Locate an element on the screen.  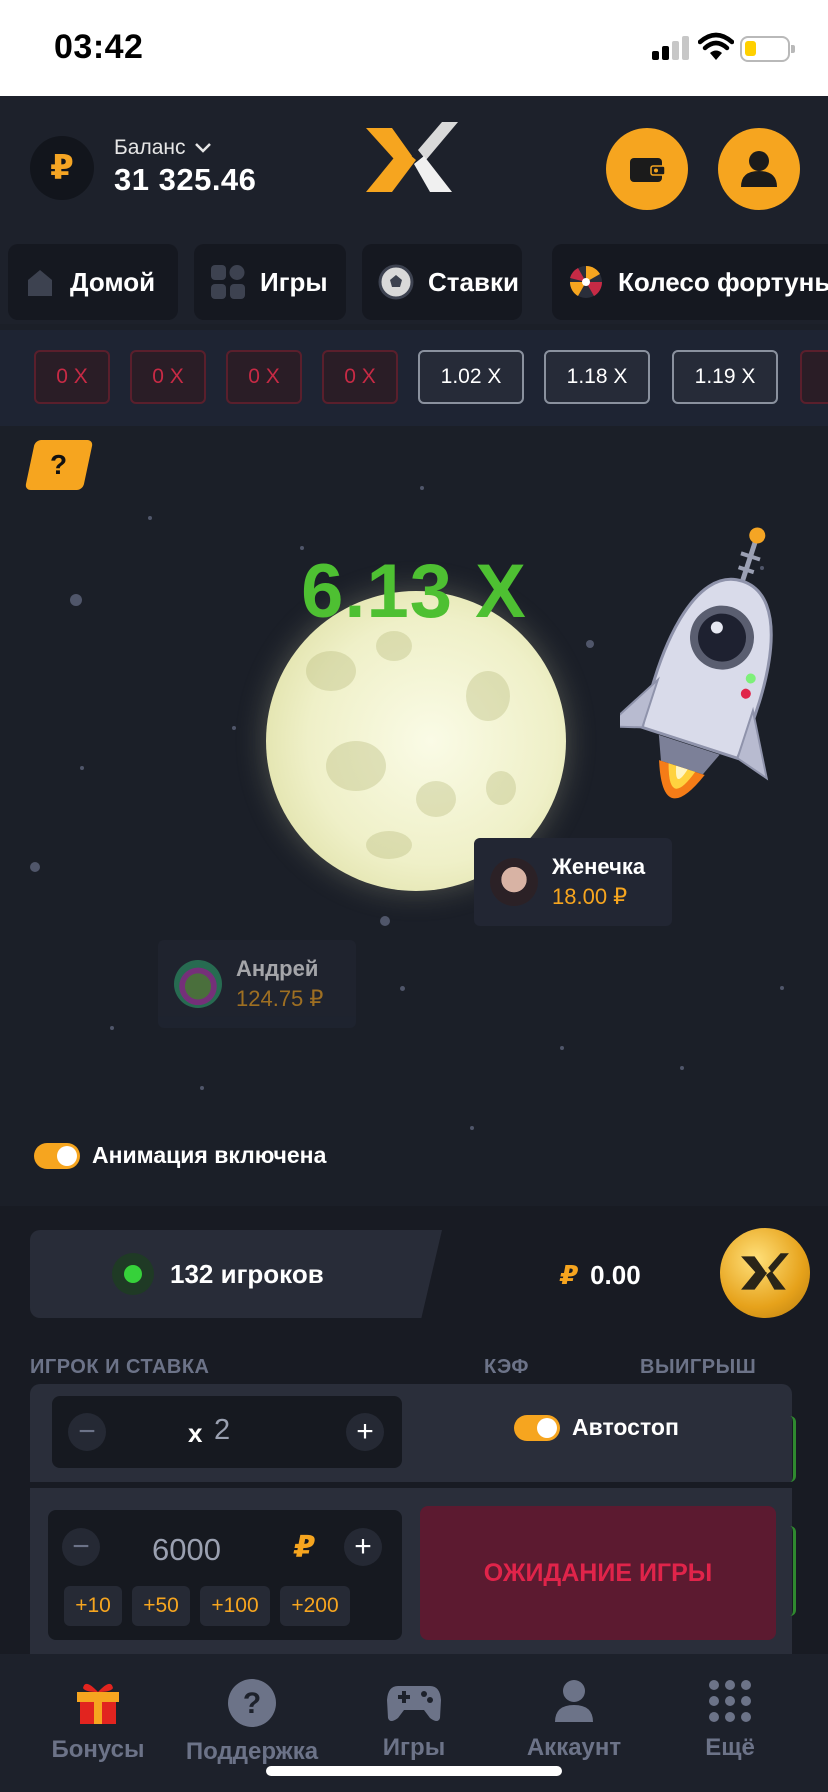
quick-bet-50: +50 is located at coordinates (161, 1606).